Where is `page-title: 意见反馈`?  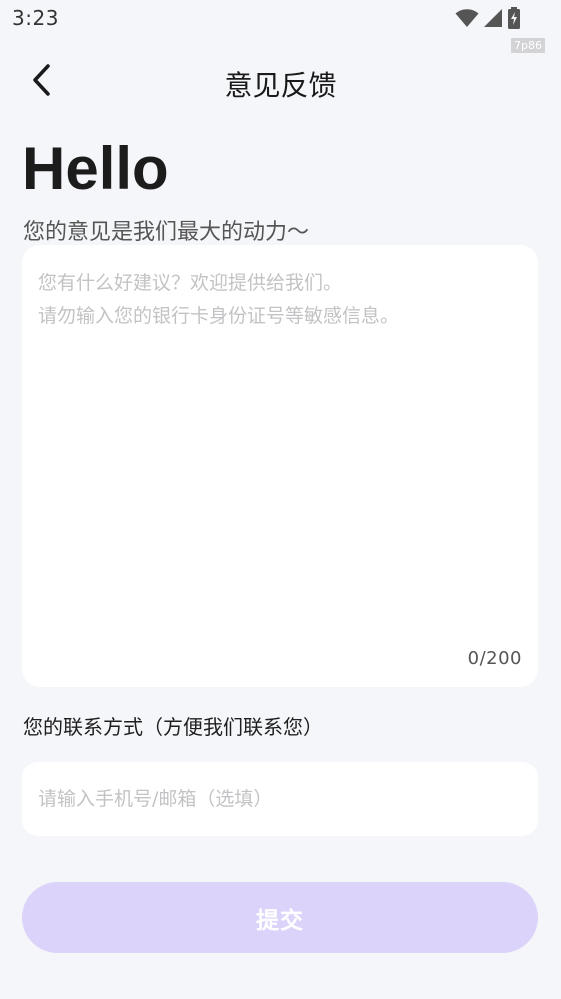 page-title: 意见反馈 is located at coordinates (280, 85).